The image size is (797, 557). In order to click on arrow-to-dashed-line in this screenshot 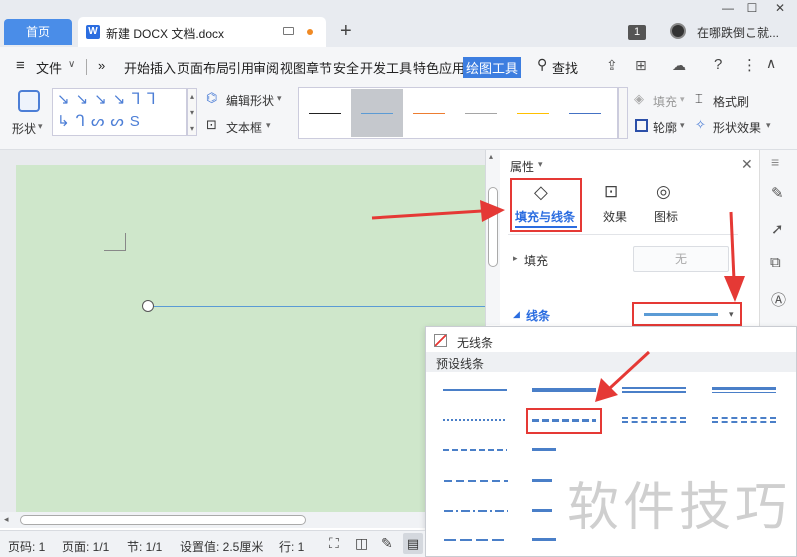, I will do `click(623, 376)`.